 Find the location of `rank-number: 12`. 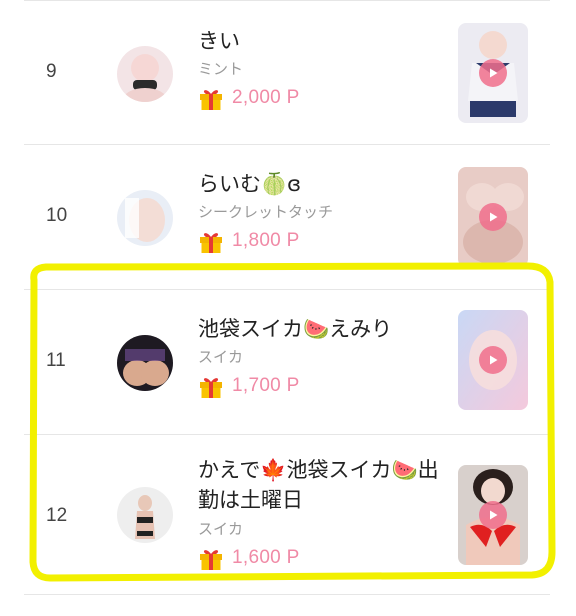

rank-number: 12 is located at coordinates (57, 515).